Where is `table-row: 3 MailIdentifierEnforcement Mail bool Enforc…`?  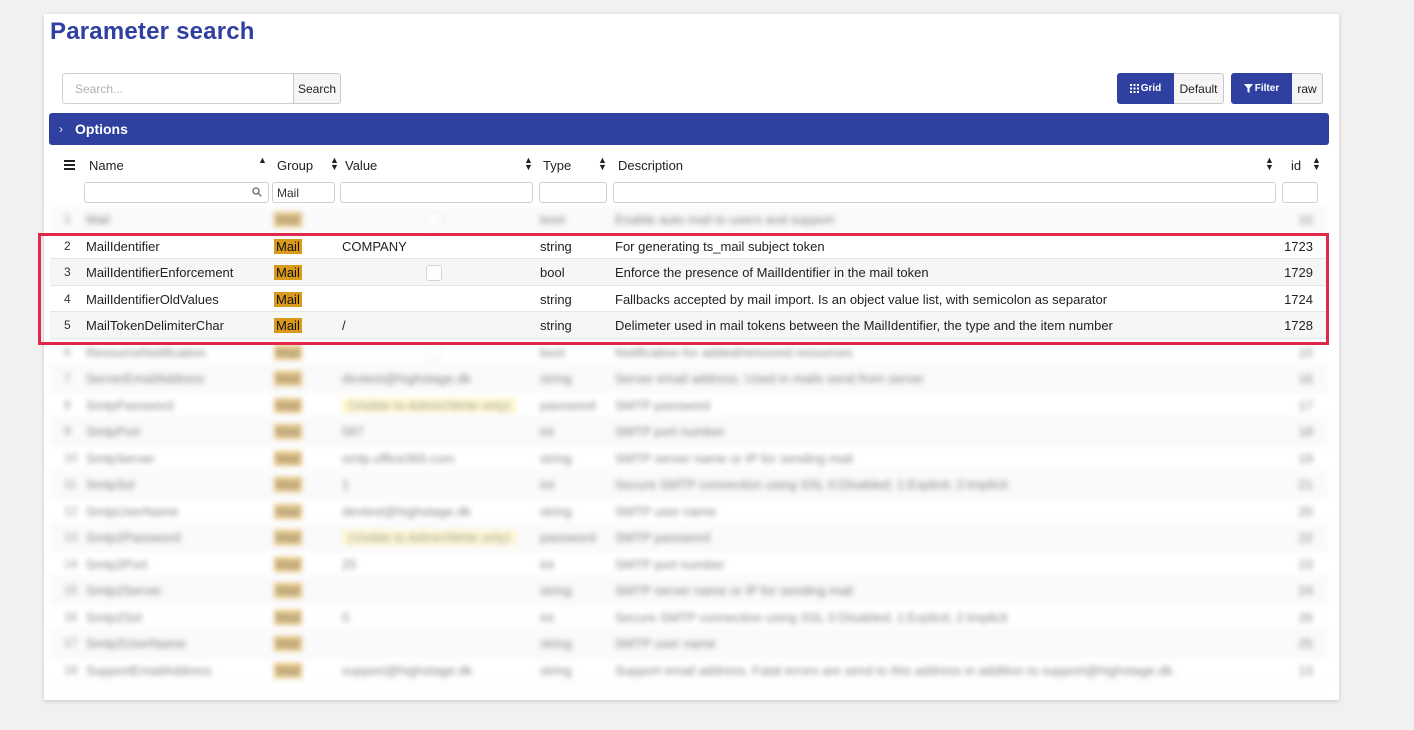 table-row: 3 MailIdentifierEnforcement Mail bool Enforc… is located at coordinates (689, 272).